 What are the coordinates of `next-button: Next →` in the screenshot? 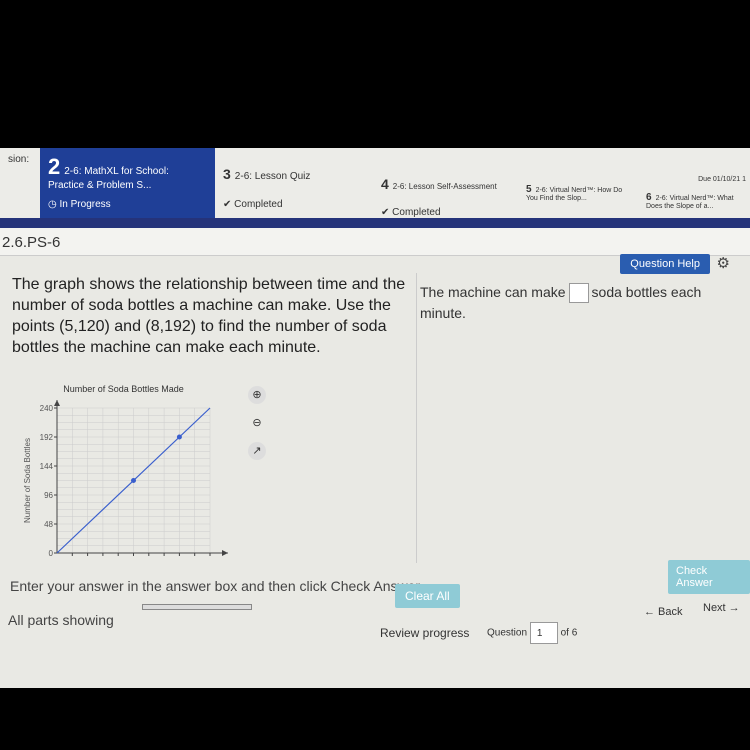 It's located at (721, 608).